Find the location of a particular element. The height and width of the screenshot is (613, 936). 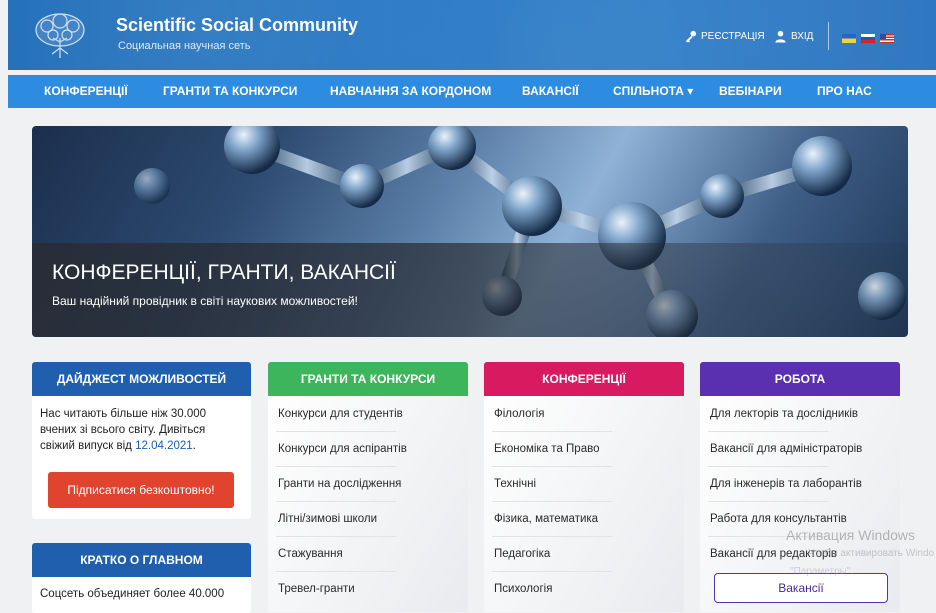

header-divider is located at coordinates (828, 36).